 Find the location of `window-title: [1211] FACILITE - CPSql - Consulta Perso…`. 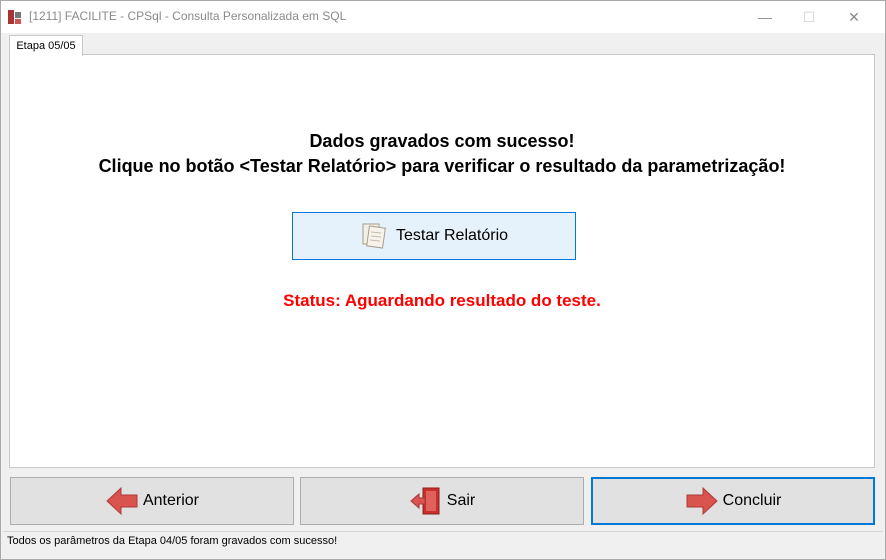

window-title: [1211] FACILITE - CPSql - Consulta Perso… is located at coordinates (188, 16).